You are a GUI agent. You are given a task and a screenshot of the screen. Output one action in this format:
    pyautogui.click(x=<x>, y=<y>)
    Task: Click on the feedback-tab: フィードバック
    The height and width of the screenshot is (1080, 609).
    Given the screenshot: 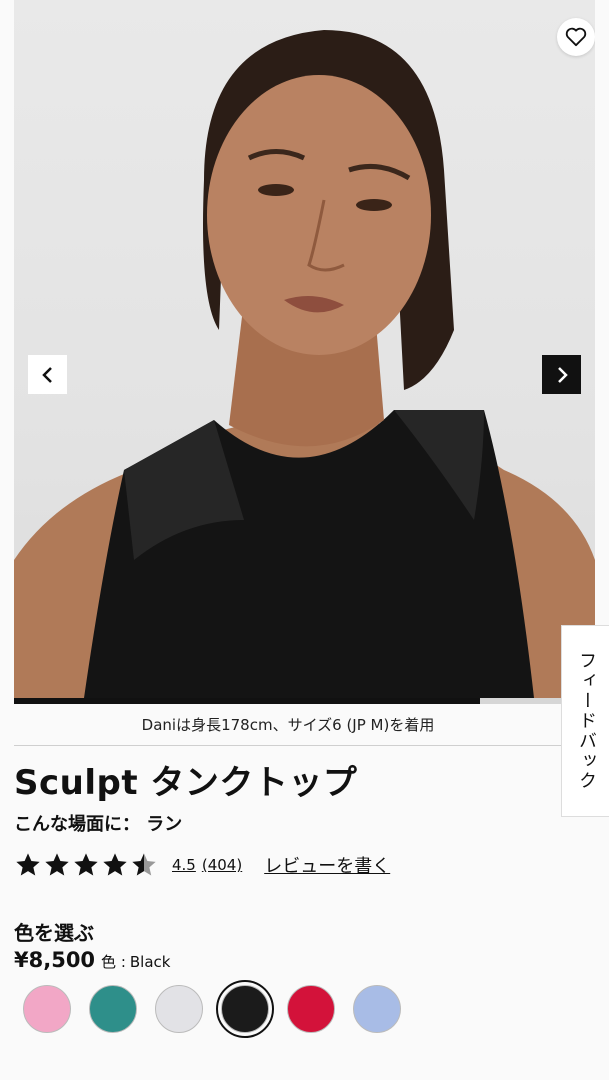 What is the action you would take?
    pyautogui.click(x=585, y=721)
    